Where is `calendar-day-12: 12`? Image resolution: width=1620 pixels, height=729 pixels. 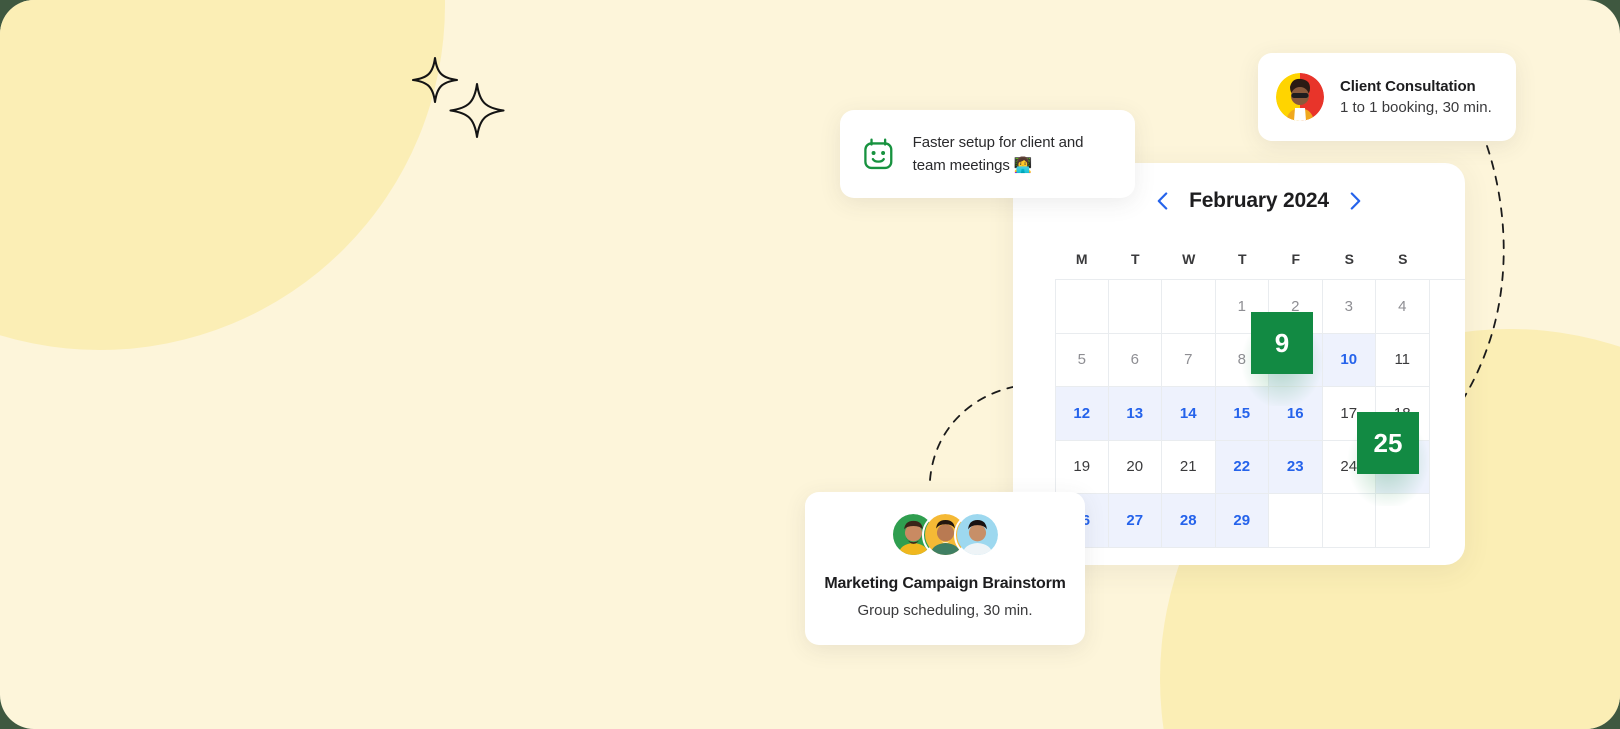 calendar-day-12: 12 is located at coordinates (1082, 414).